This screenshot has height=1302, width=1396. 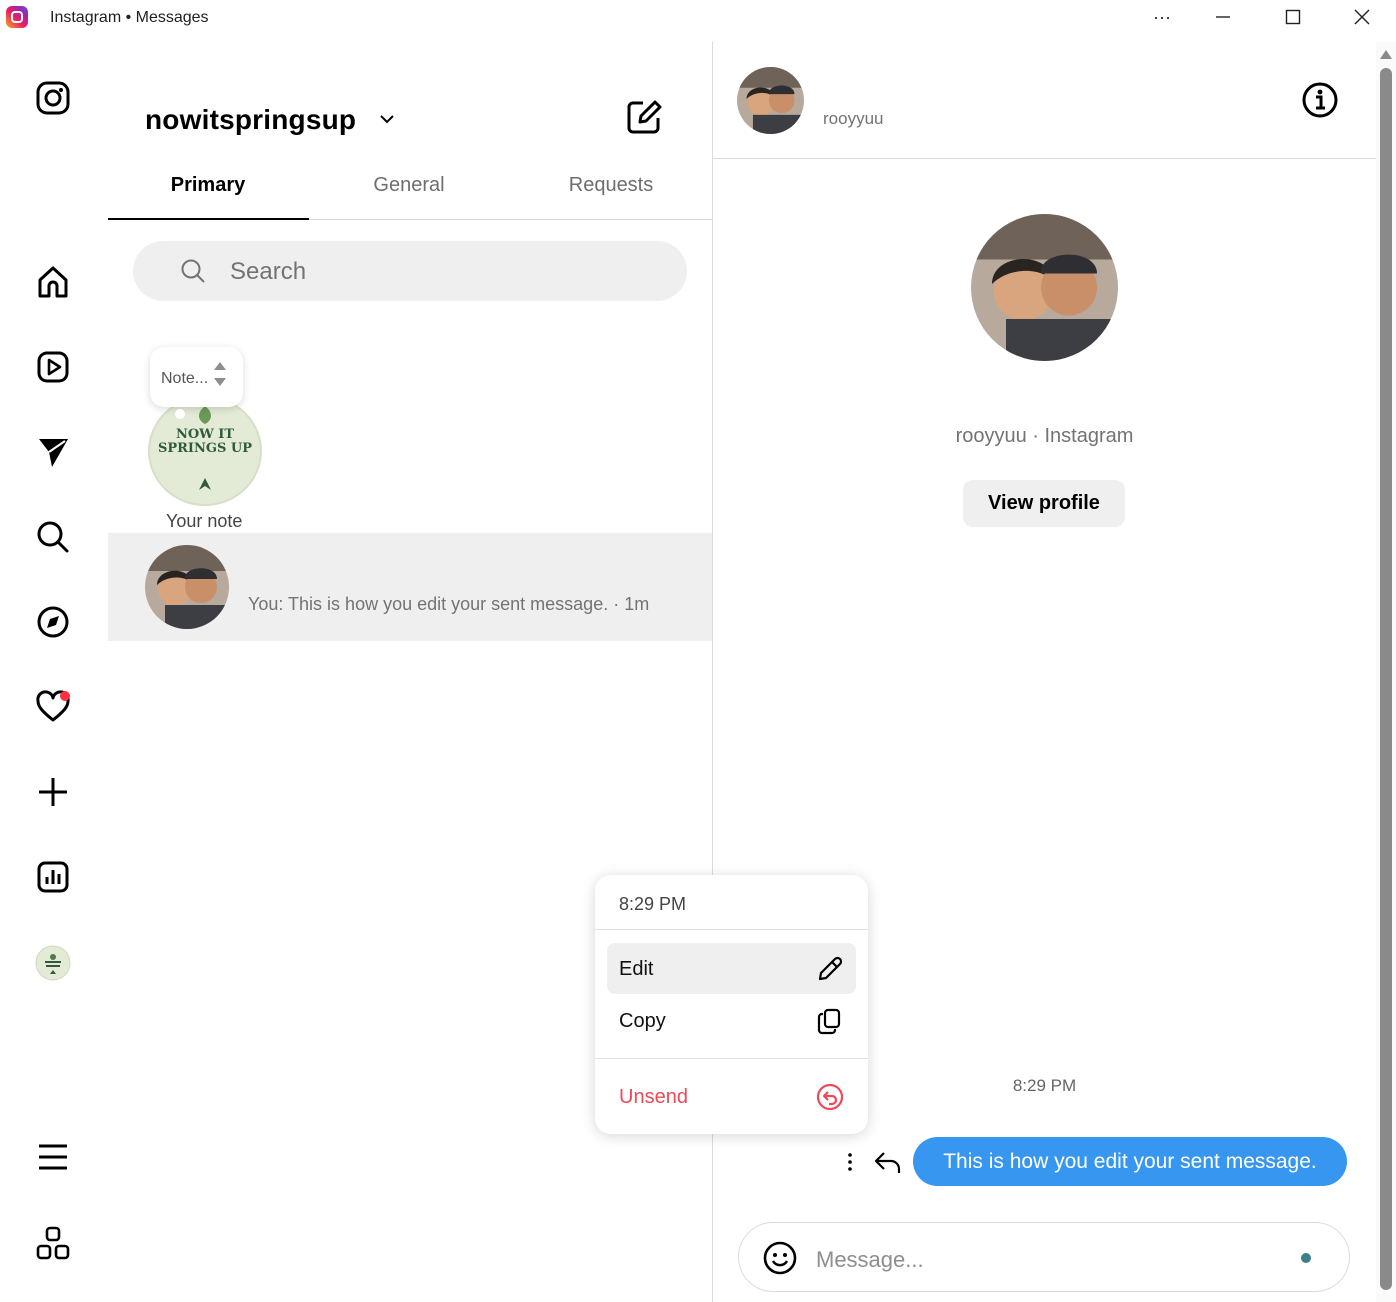 What do you see at coordinates (1320, 100) in the screenshot?
I see `info-icon` at bounding box center [1320, 100].